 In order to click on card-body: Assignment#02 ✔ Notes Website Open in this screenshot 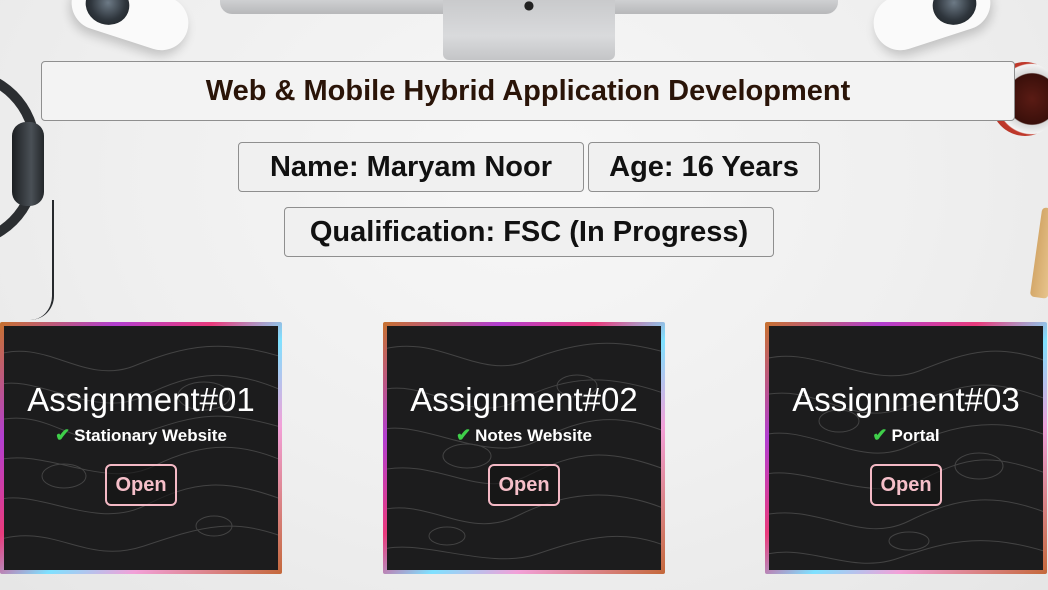, I will do `click(524, 448)`.